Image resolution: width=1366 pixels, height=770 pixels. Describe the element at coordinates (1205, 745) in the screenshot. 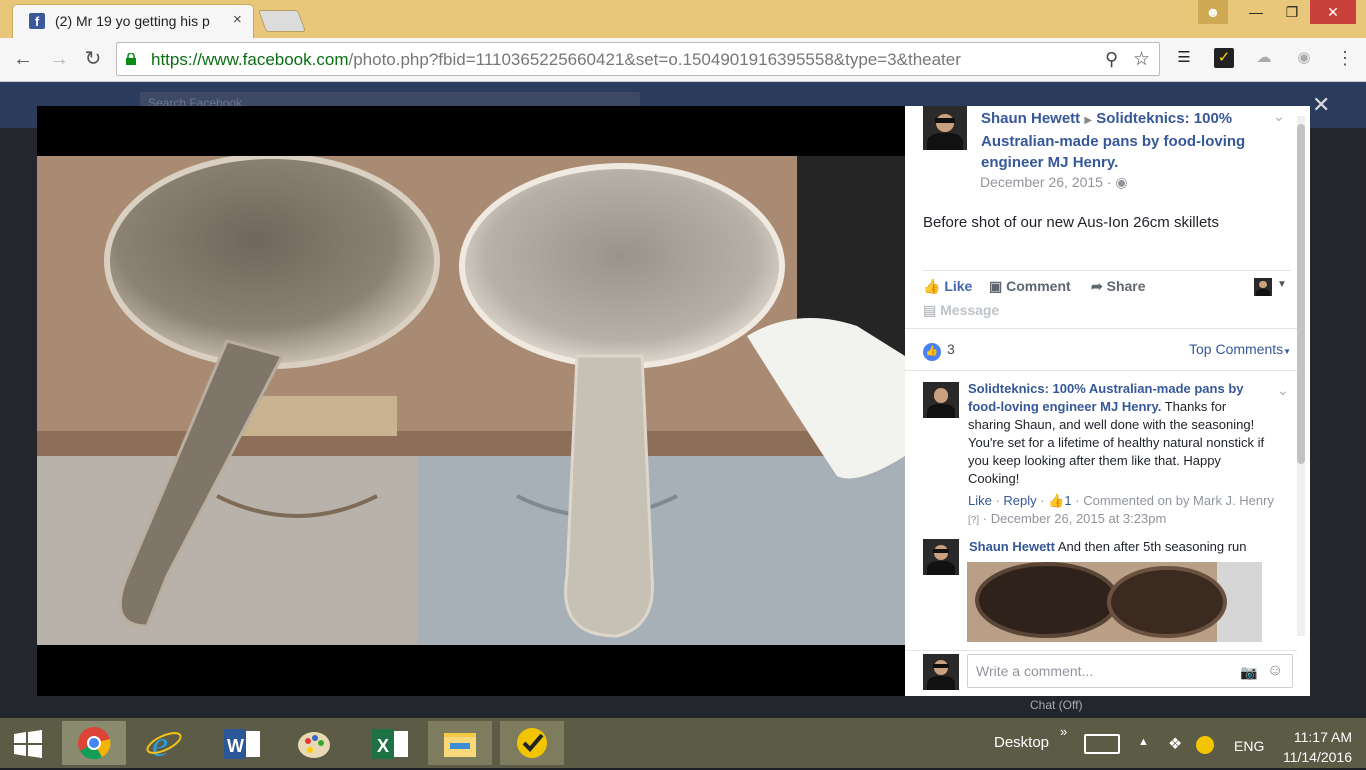

I see `norton-tray-icon` at that location.